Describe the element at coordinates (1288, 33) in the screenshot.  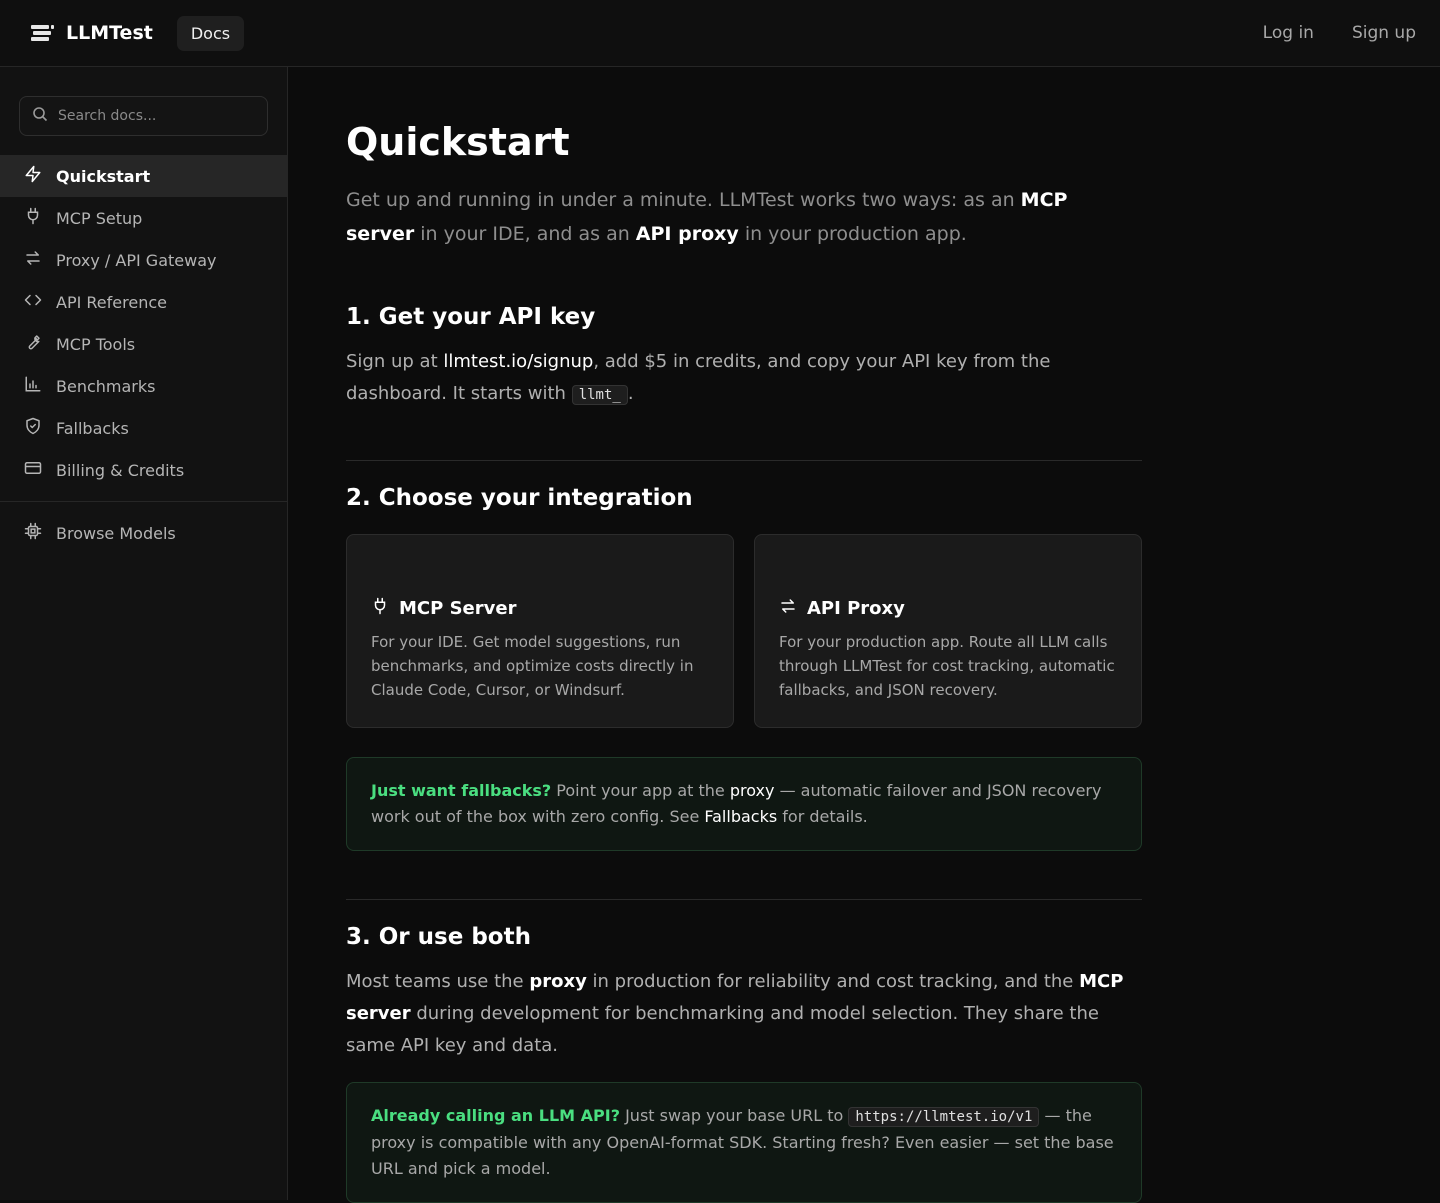
I see `login-link: Log in` at that location.